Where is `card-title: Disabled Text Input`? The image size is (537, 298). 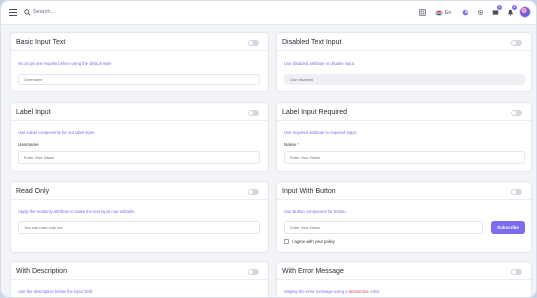 card-title: Disabled Text Input is located at coordinates (312, 42).